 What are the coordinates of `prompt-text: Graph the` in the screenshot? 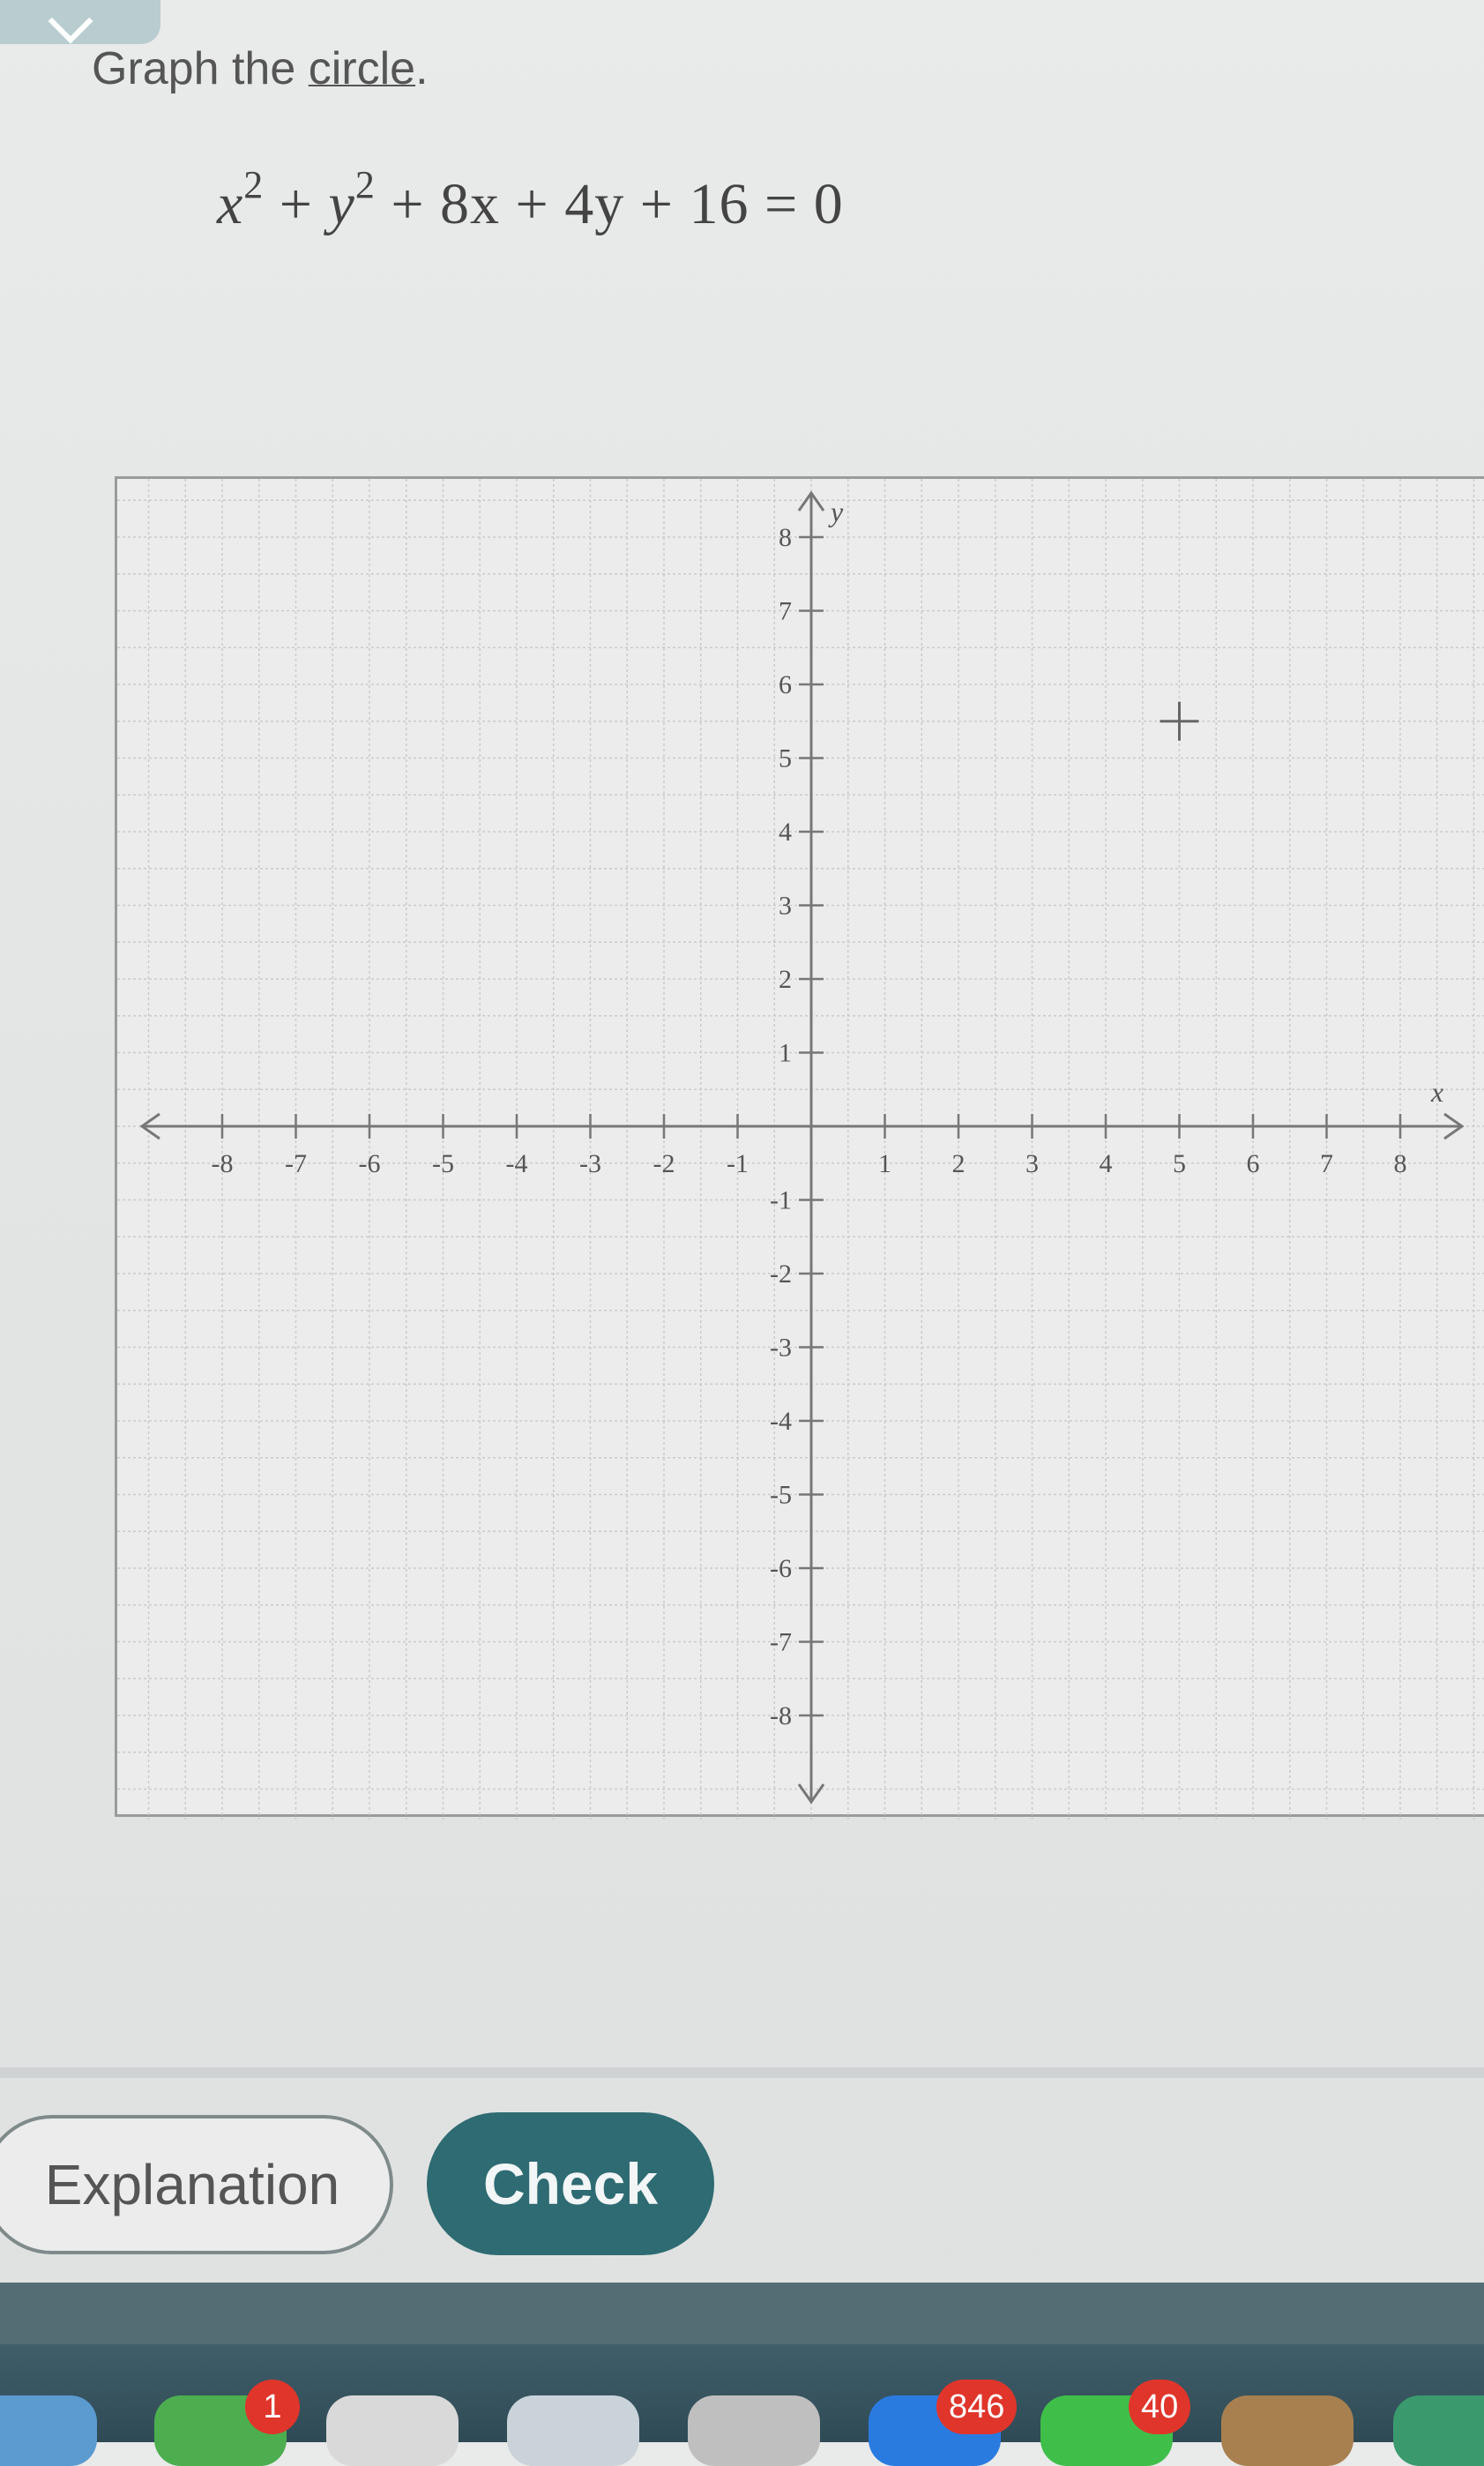 It's located at (201, 68).